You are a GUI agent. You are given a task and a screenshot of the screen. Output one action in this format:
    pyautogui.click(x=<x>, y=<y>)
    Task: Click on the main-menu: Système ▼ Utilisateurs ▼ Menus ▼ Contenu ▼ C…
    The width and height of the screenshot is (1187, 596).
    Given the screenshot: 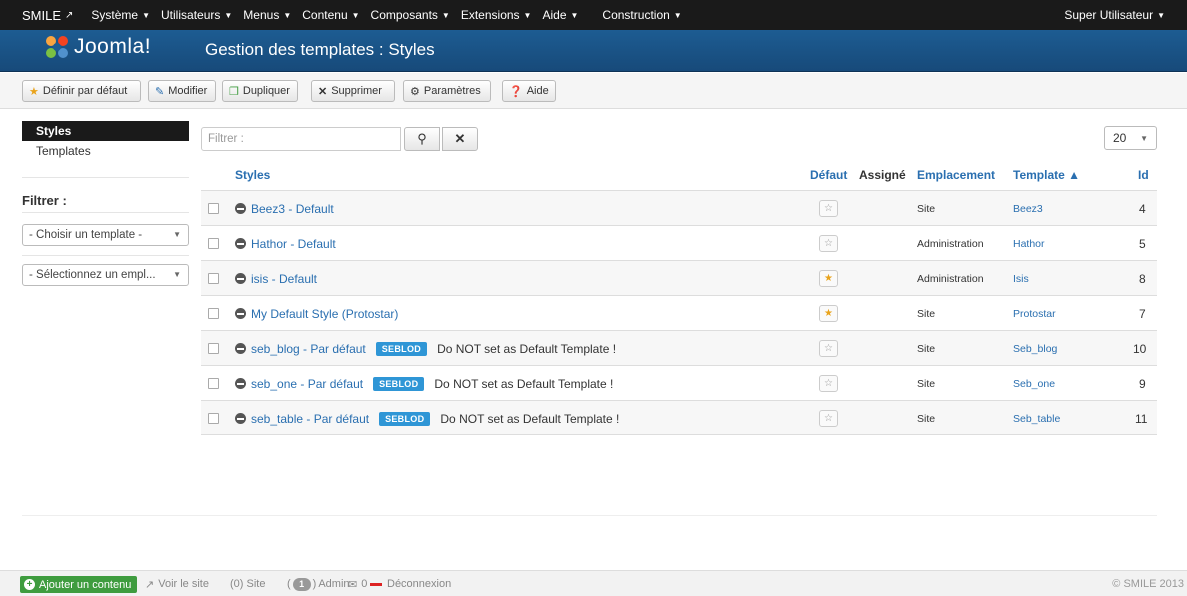 What is the action you would take?
    pyautogui.click(x=391, y=15)
    